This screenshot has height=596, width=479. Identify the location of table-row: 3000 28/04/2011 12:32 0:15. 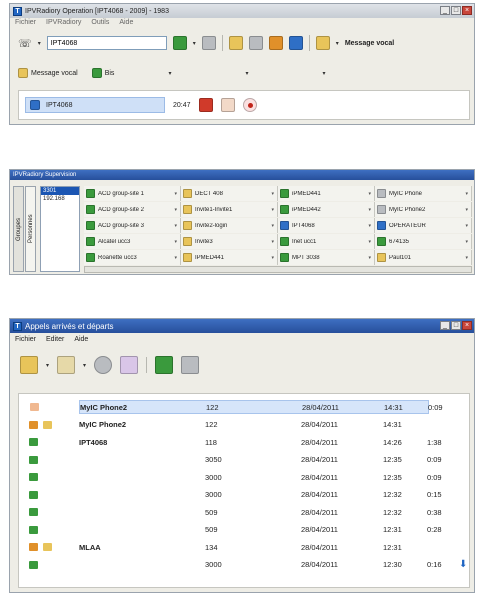
(244, 495).